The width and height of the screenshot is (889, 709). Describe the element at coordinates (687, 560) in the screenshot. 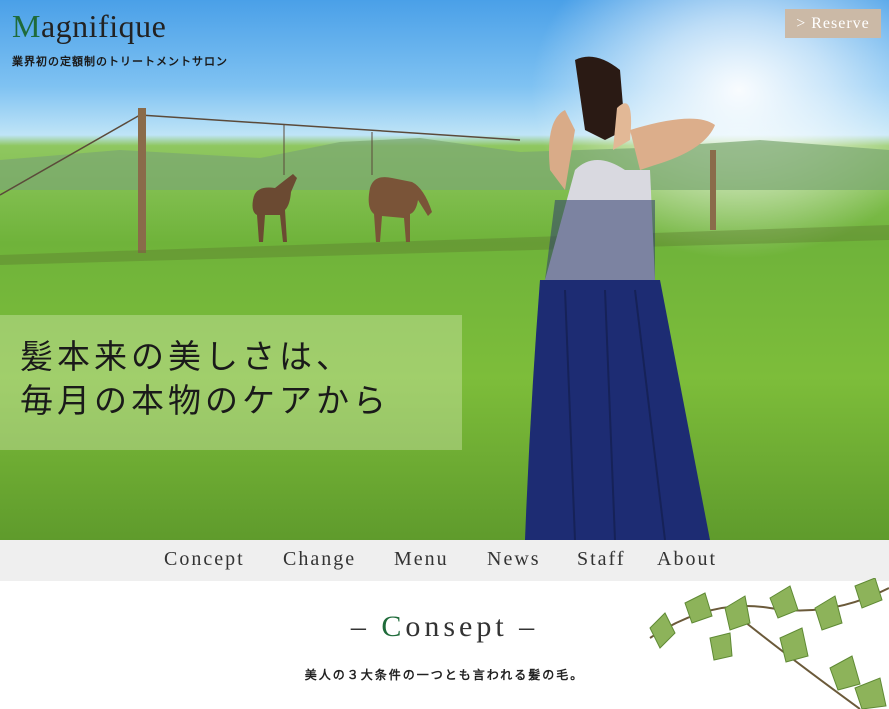

I see `nav-item-about: About` at that location.